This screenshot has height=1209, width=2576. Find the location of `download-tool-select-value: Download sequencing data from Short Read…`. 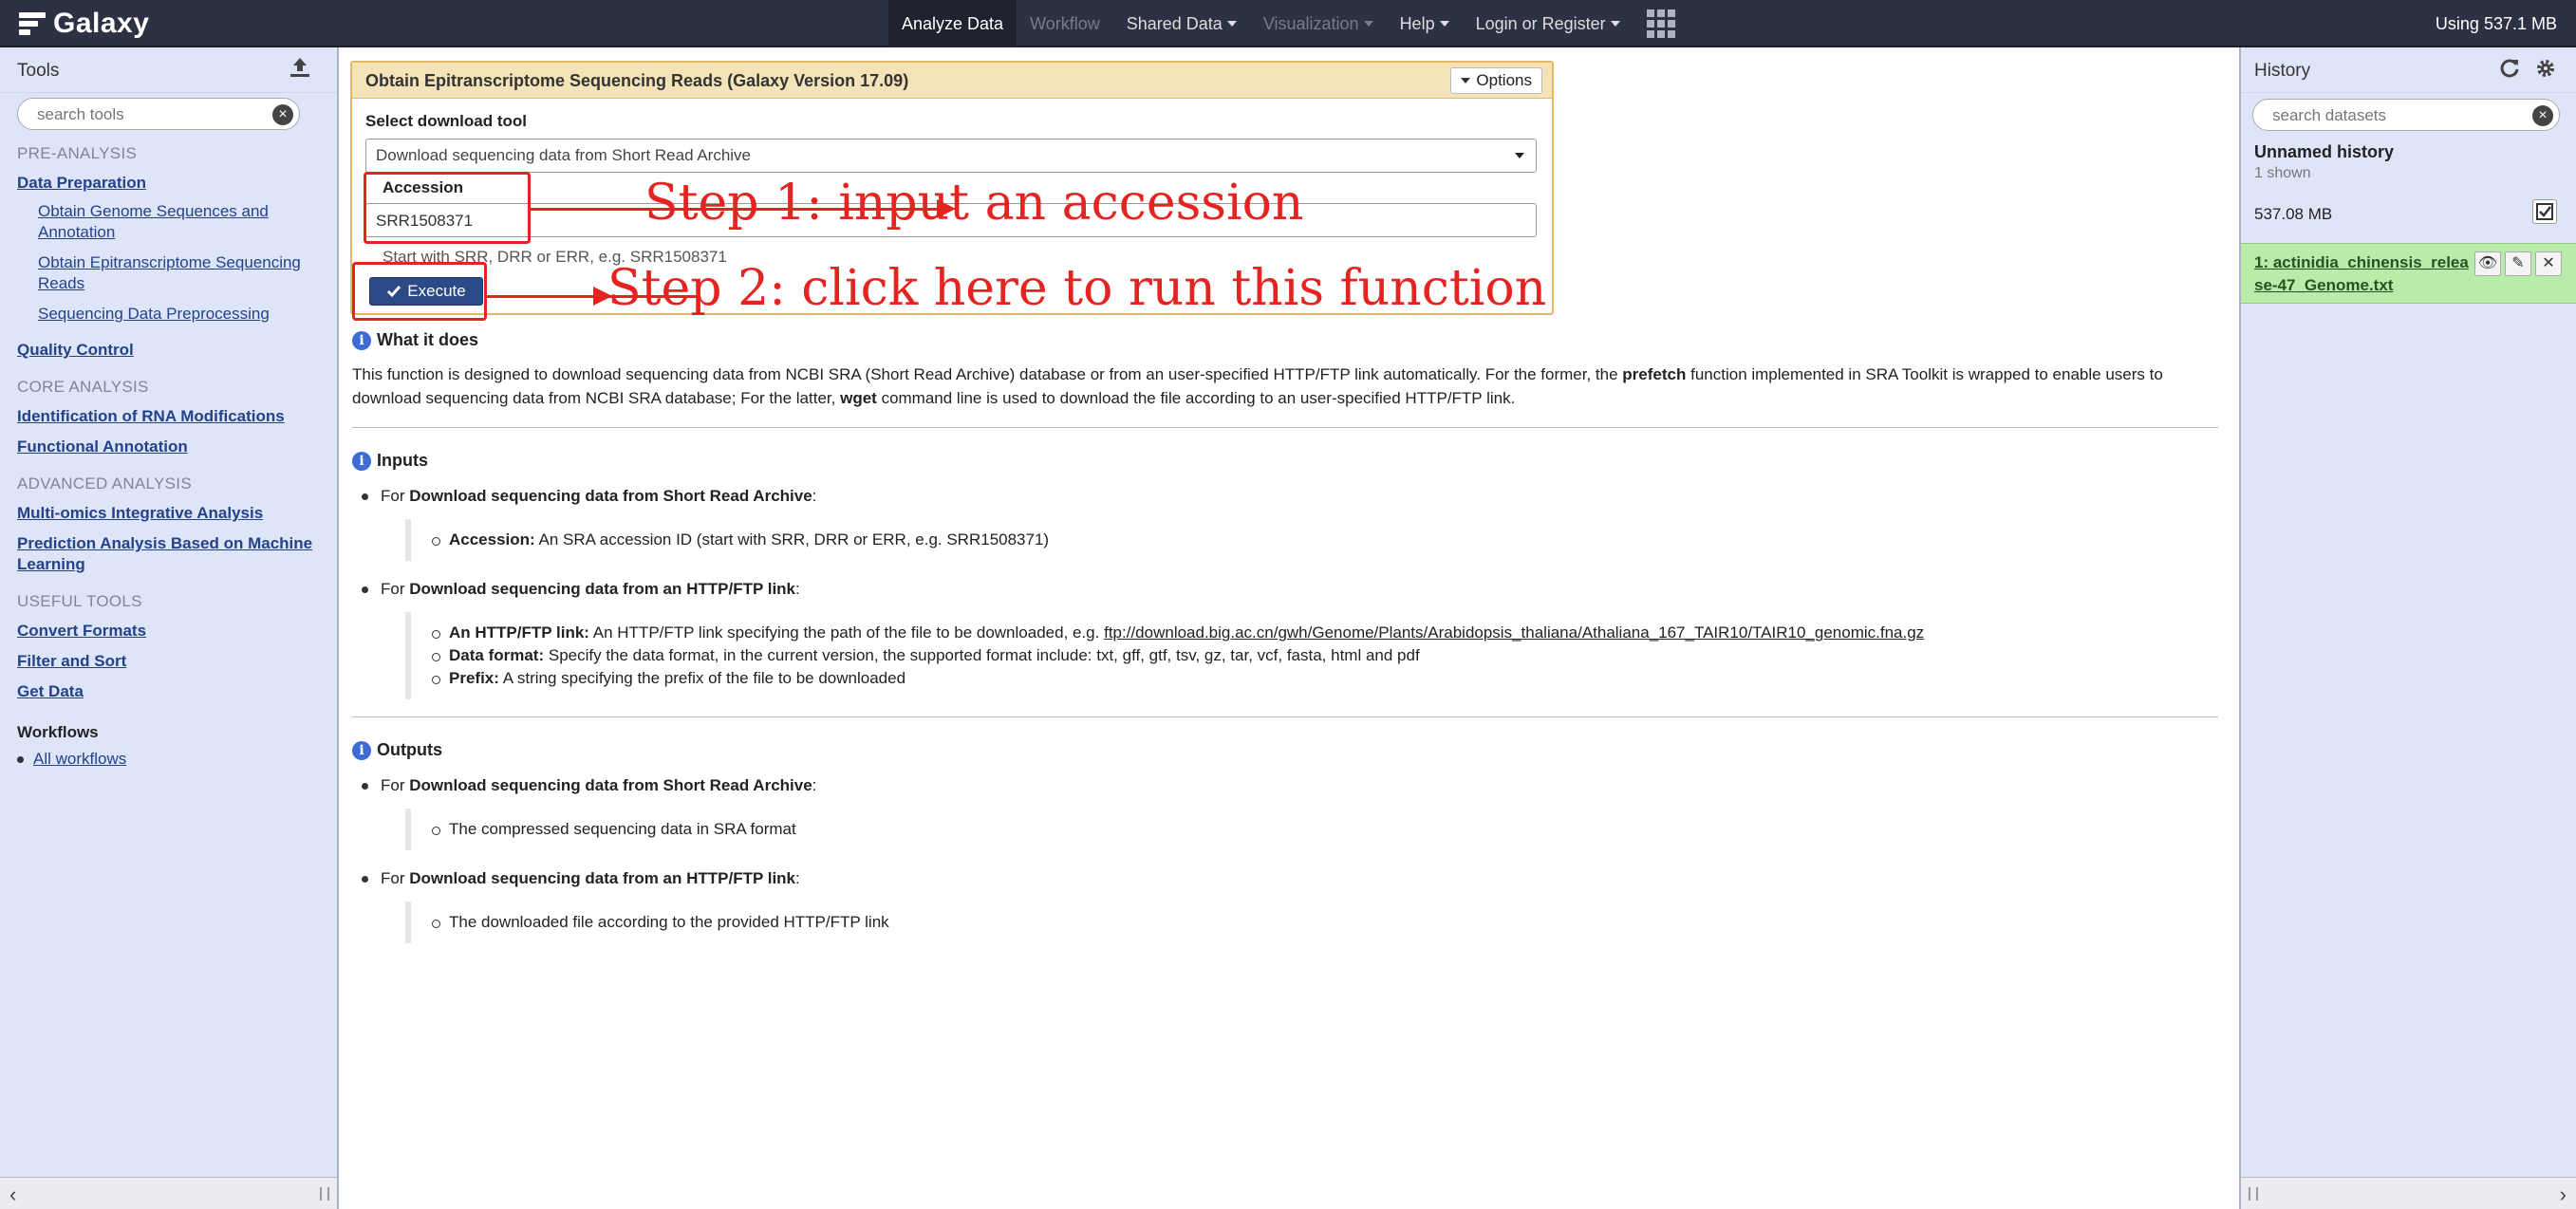

download-tool-select-value: Download sequencing data from Short Read… is located at coordinates (564, 155).